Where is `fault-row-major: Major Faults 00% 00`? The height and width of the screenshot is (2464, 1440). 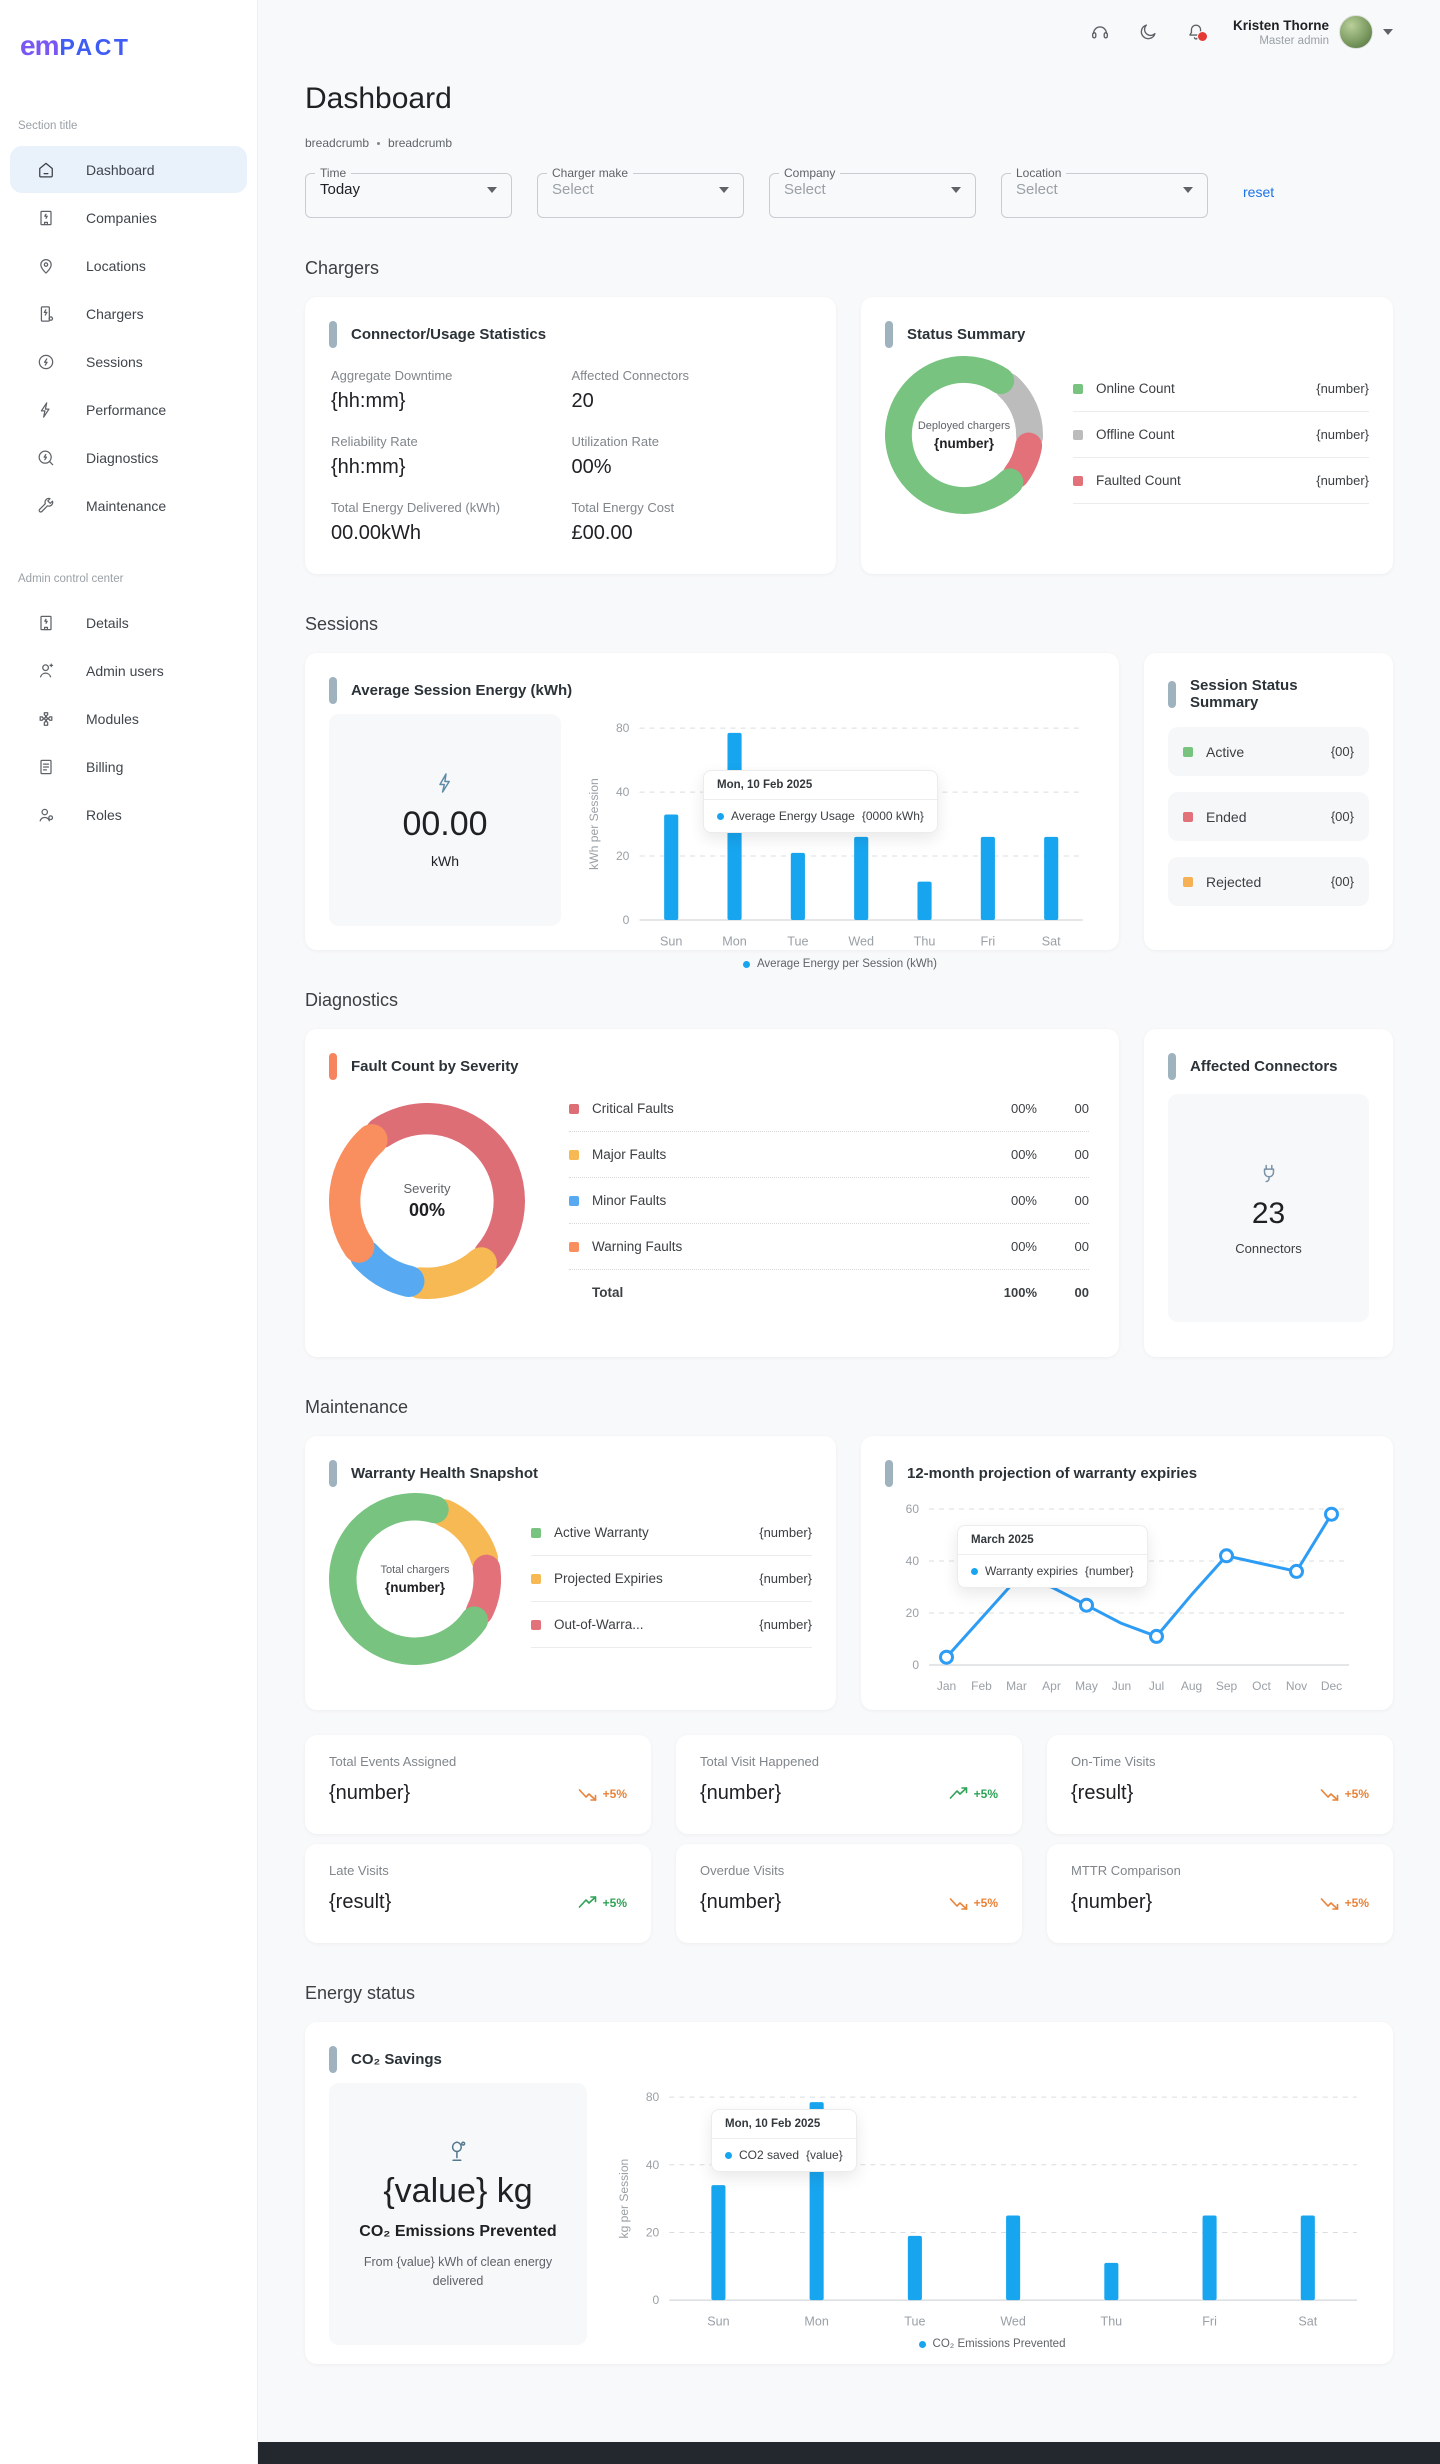
fault-row-major: Major Faults 00% 00 is located at coordinates (829, 1155).